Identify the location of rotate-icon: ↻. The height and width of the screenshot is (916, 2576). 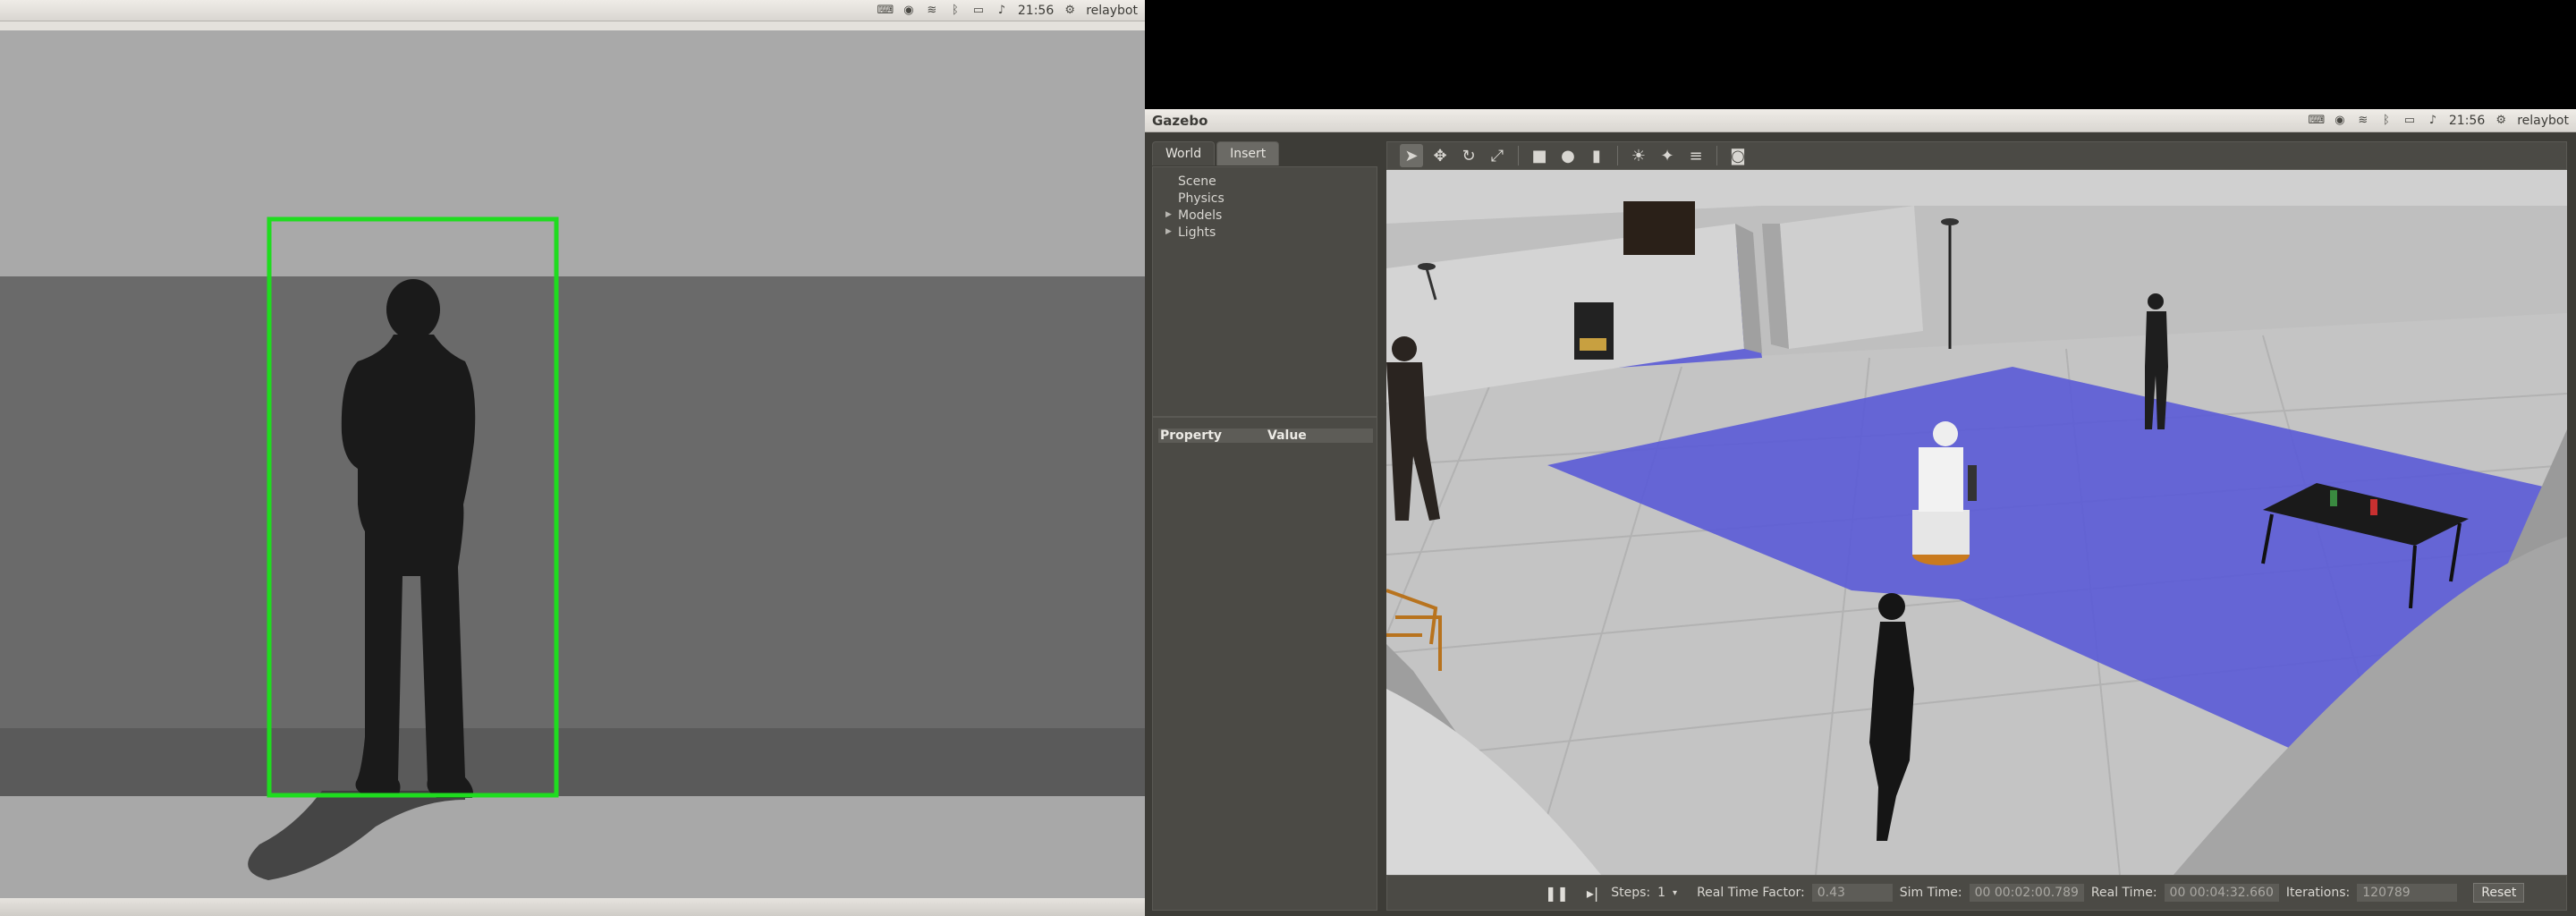
(1468, 155).